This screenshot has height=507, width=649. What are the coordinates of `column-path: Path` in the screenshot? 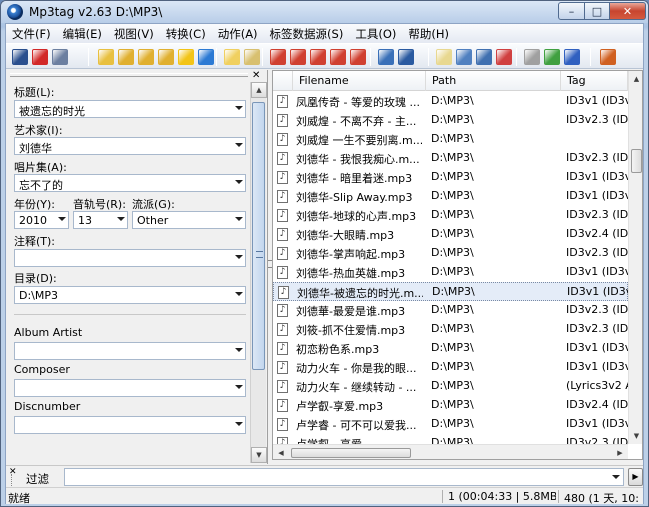 It's located at (493, 81).